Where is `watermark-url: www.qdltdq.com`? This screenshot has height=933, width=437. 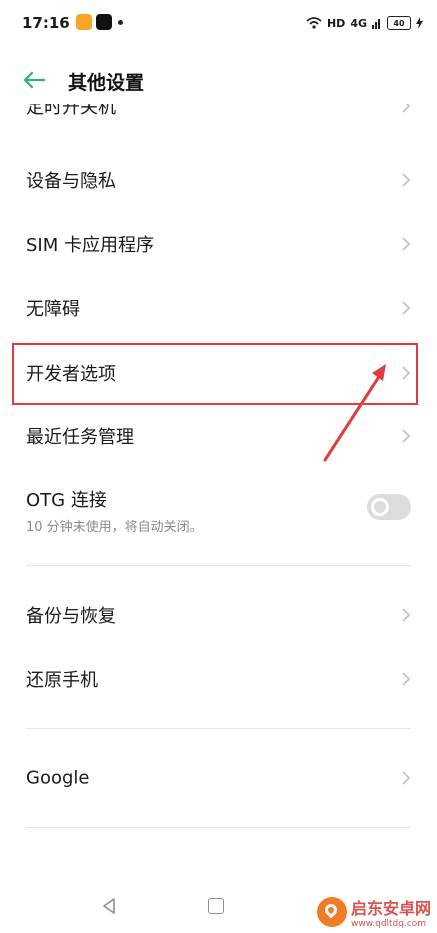 watermark-url: www.qdltdq.com is located at coordinates (388, 924).